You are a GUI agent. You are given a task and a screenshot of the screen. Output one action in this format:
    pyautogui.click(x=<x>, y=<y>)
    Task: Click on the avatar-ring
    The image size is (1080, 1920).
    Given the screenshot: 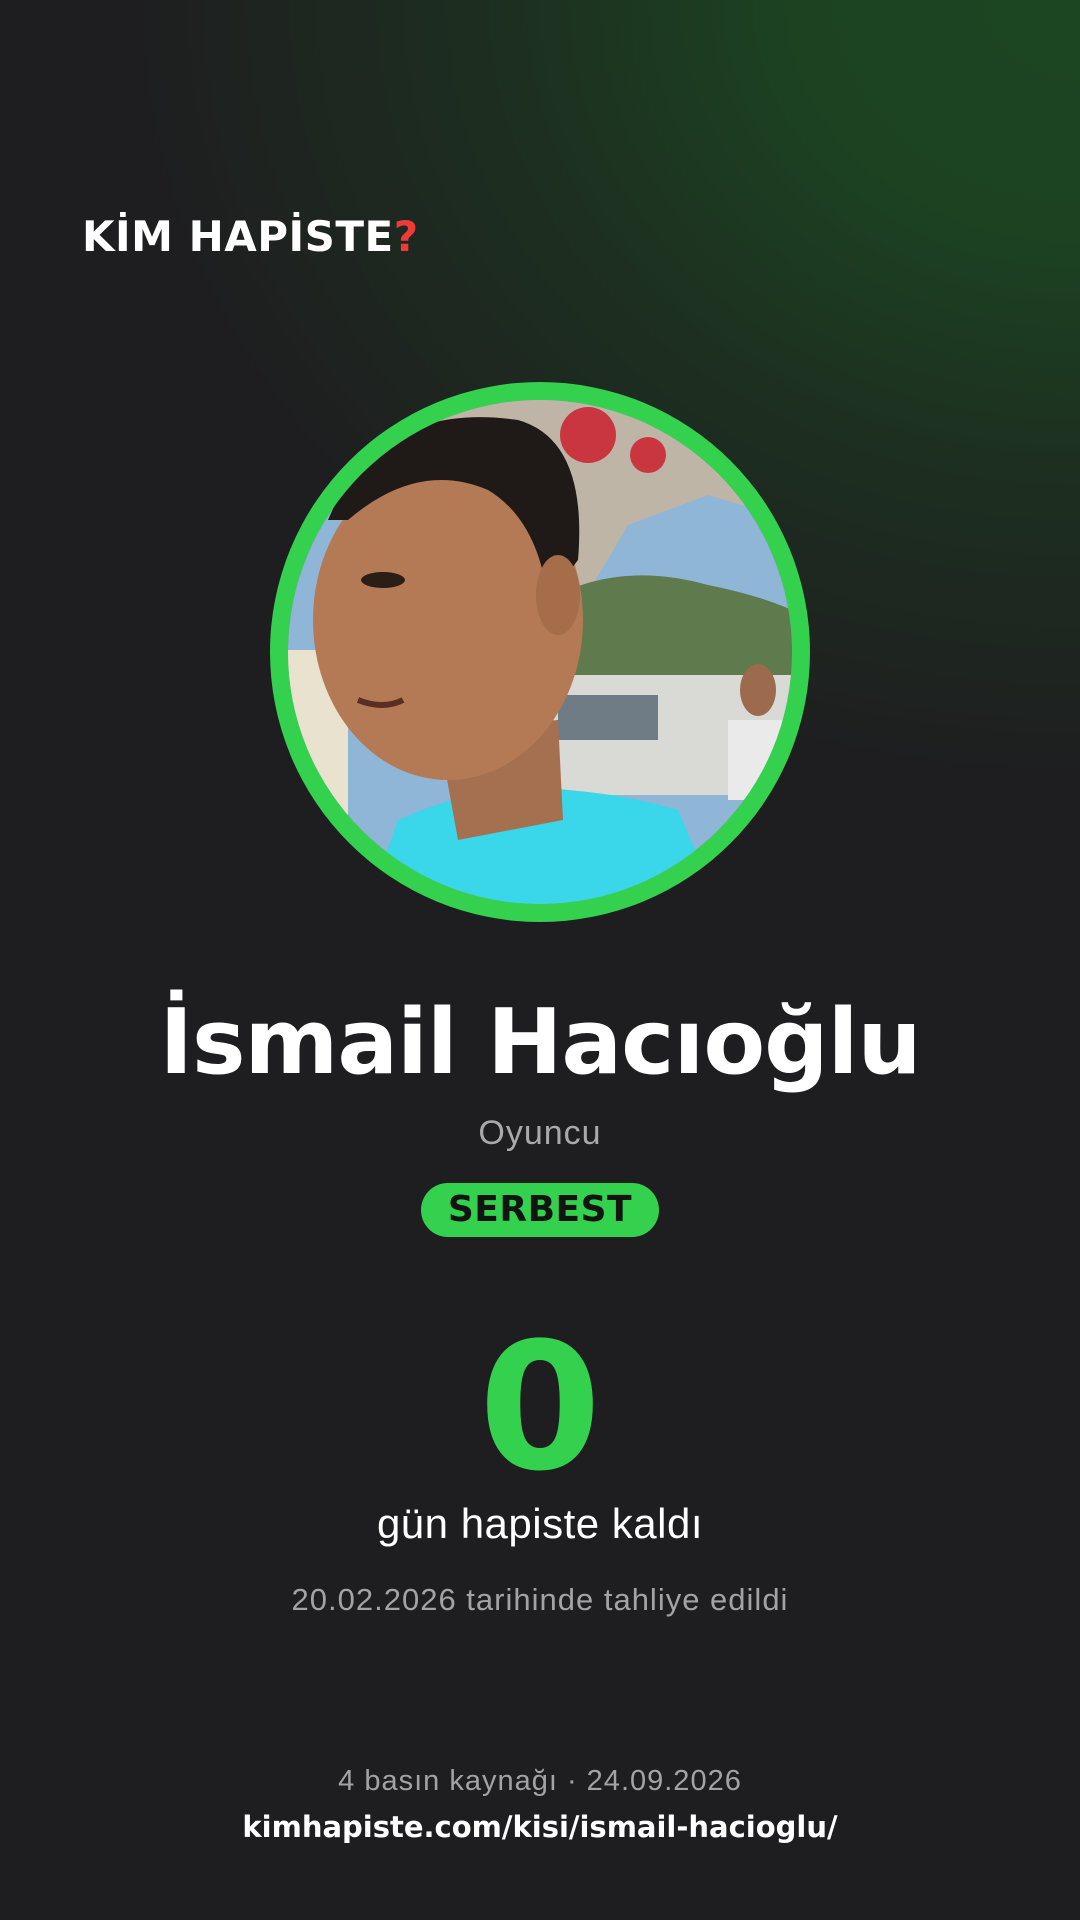 What is the action you would take?
    pyautogui.click(x=540, y=652)
    